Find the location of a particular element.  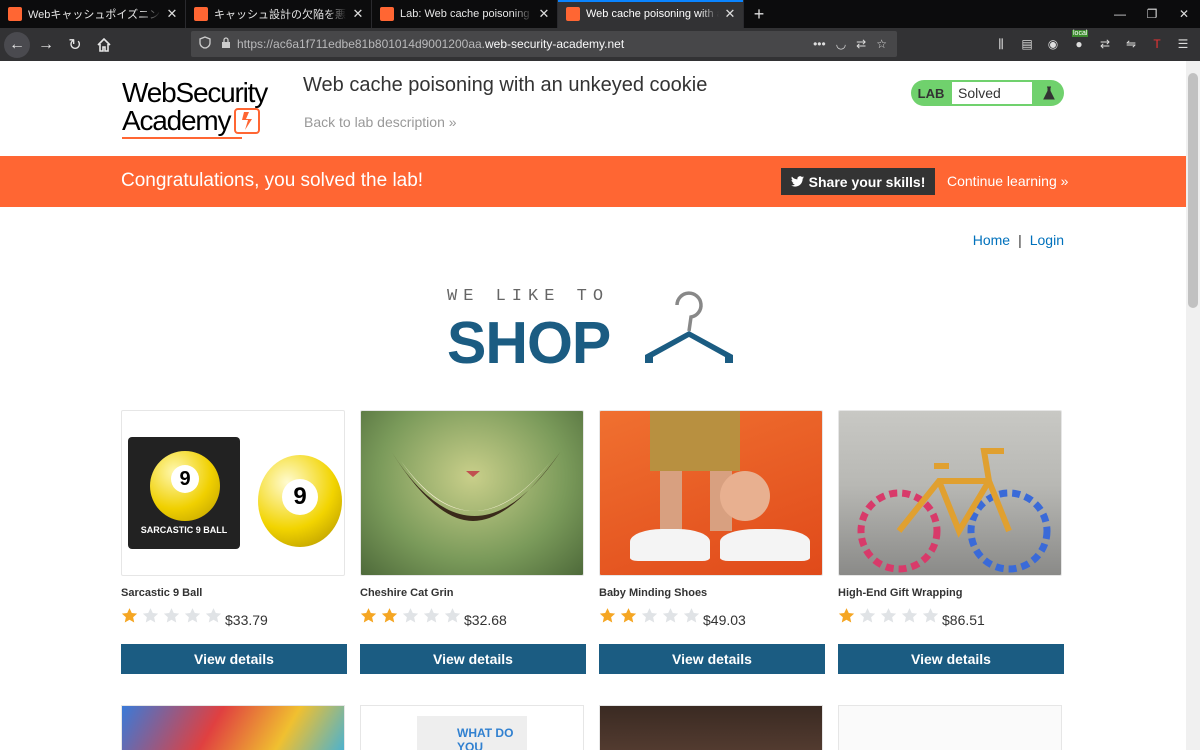

tab-1: Webキャッシュポイズニング| Webセ ✕ is located at coordinates (93, 14).